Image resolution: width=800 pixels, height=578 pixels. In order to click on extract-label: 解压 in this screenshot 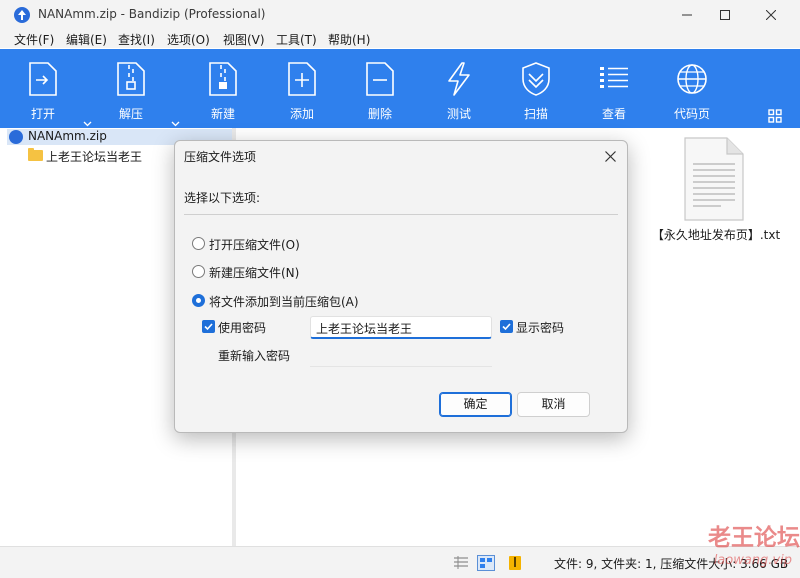, I will do `click(130, 114)`.